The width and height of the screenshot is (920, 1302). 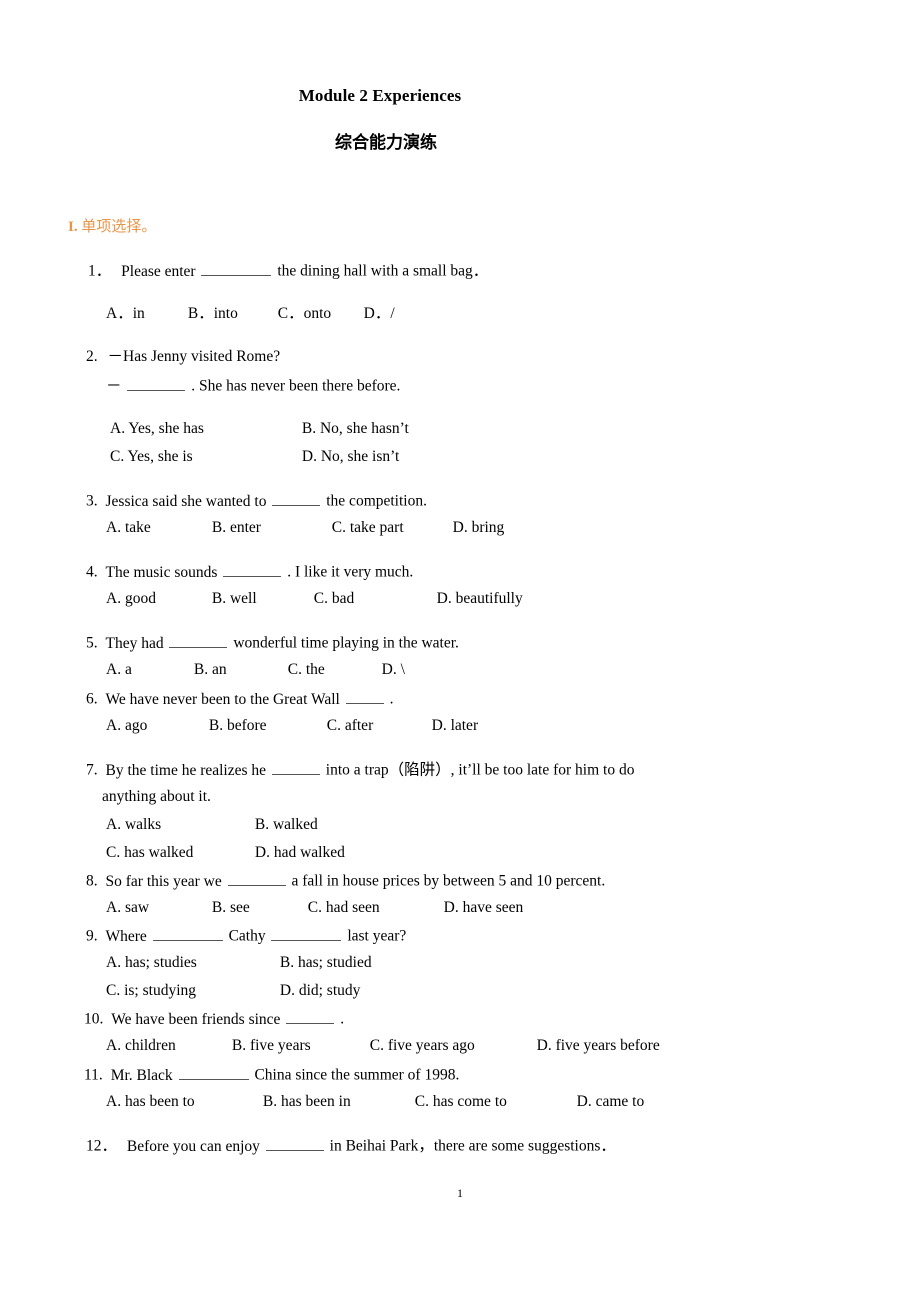 I want to click on question-4-option-b: B. well, so click(x=261, y=598).